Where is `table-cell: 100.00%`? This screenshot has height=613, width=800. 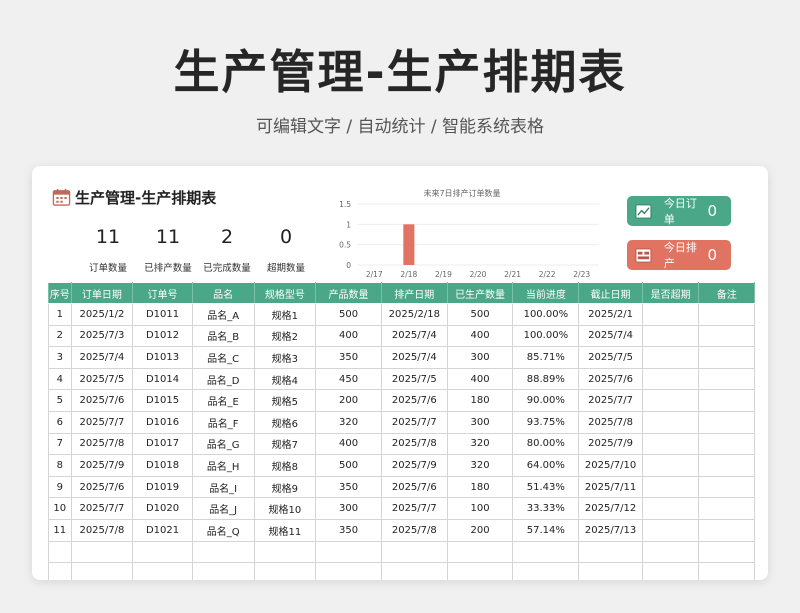
table-cell: 100.00% is located at coordinates (546, 336).